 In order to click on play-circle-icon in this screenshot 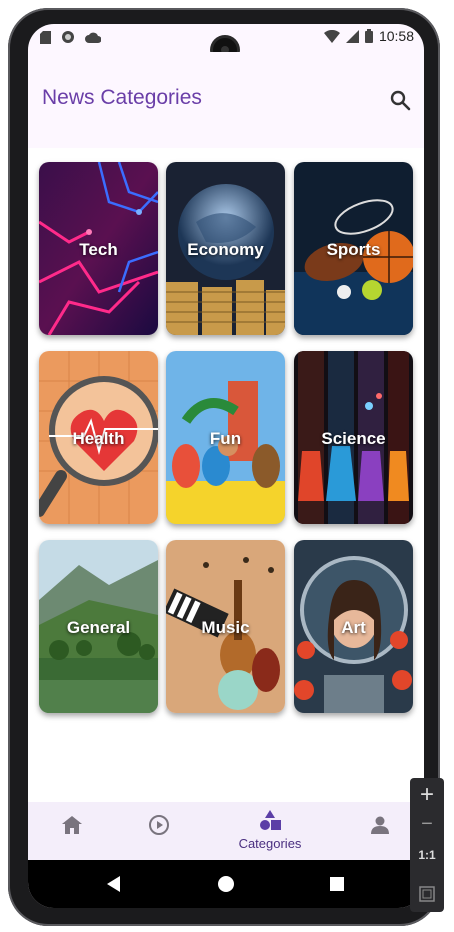, I will do `click(159, 825)`.